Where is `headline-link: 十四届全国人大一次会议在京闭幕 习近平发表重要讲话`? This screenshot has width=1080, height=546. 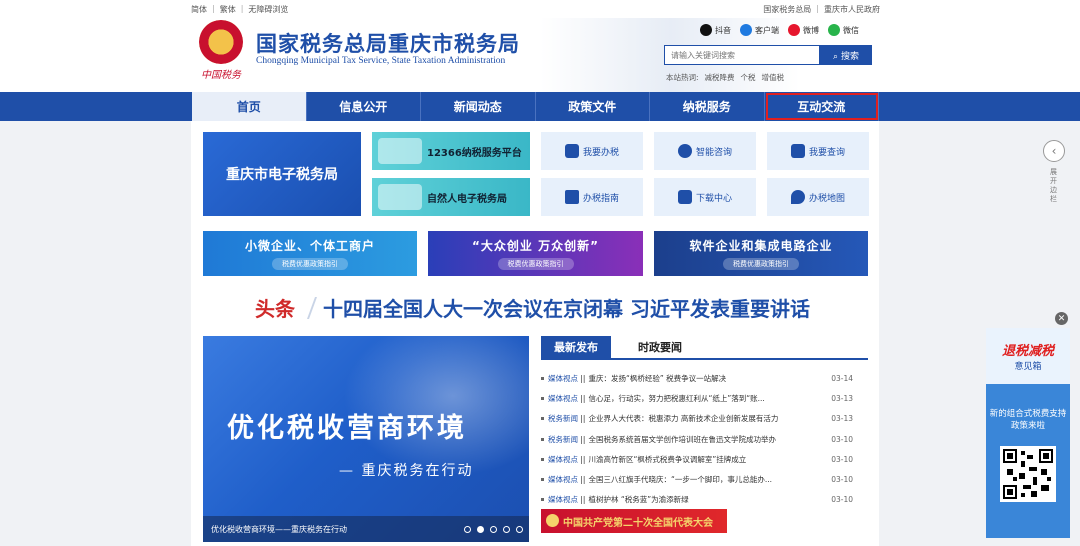
headline-link: 十四届全国人大一次会议在京闭幕 习近平发表重要讲话 is located at coordinates (566, 307).